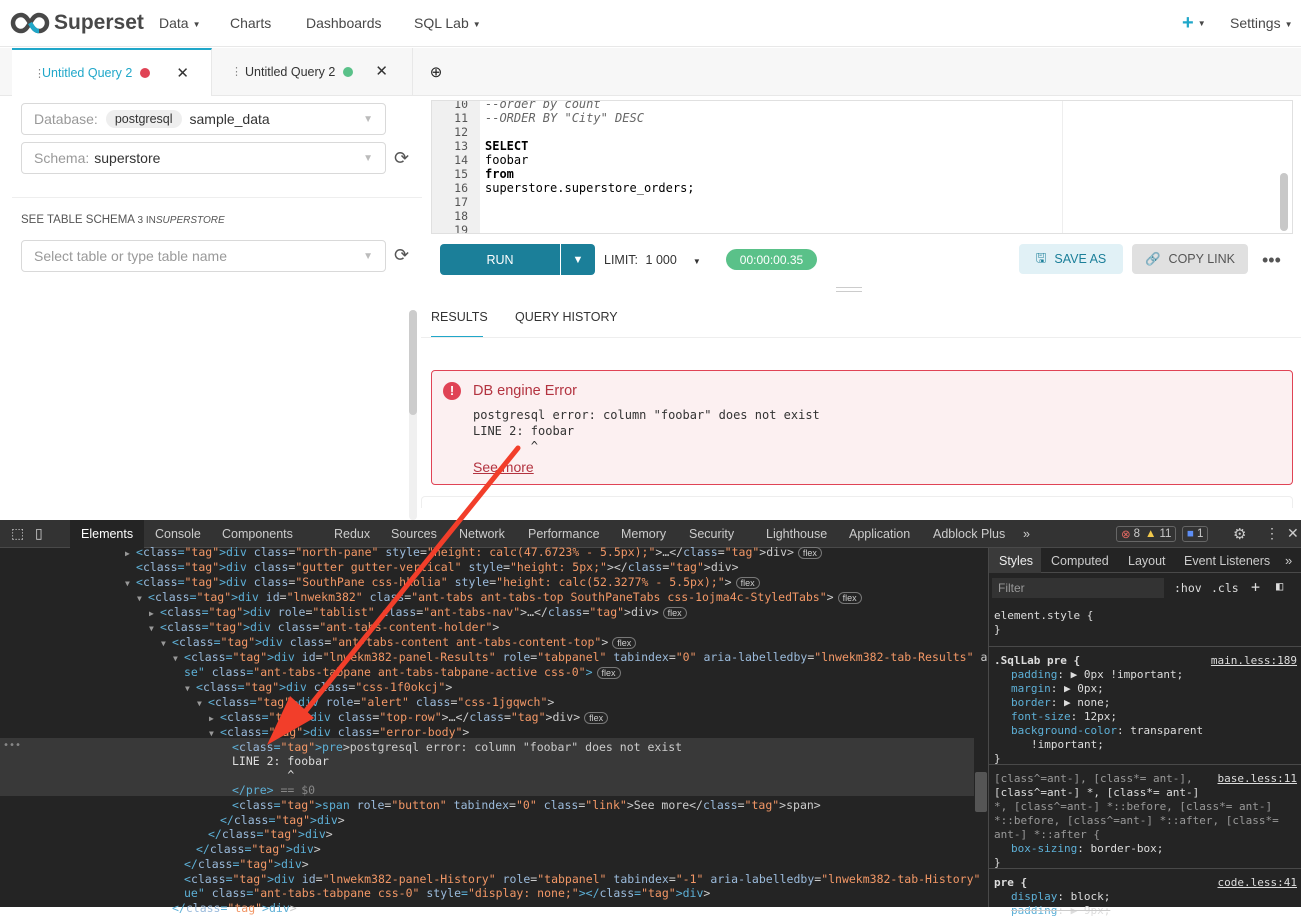 This screenshot has width=1301, height=918. I want to click on tab-query-history: QUERY HISTORY, so click(566, 317).